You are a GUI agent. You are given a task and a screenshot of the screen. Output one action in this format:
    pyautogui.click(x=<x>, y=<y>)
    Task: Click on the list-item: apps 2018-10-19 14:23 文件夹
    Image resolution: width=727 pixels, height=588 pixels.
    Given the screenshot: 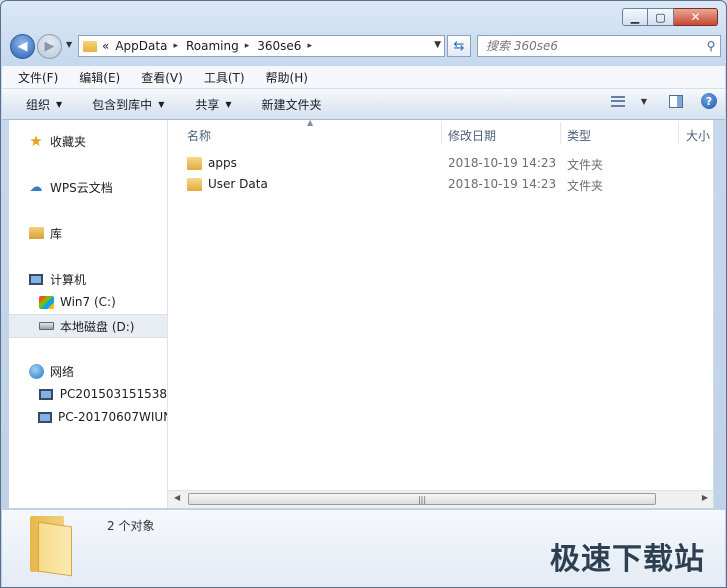 What is the action you would take?
    pyautogui.click(x=440, y=163)
    